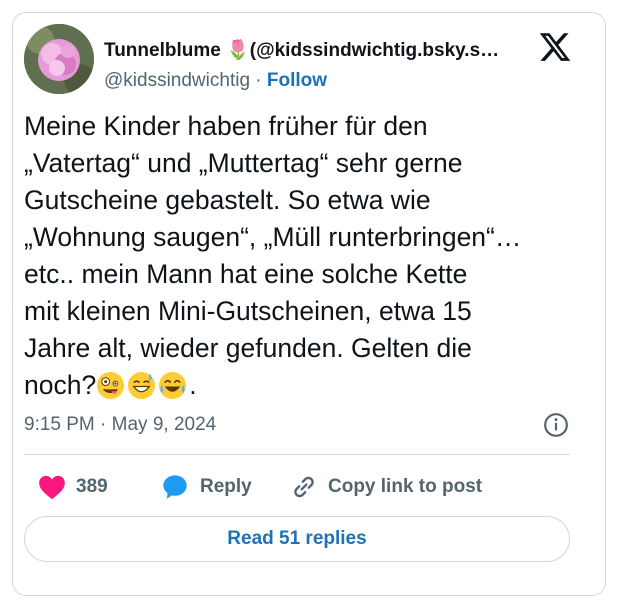 Image resolution: width=620 pixels, height=610 pixels. I want to click on read-replies-button: Read 51 replies, so click(297, 539).